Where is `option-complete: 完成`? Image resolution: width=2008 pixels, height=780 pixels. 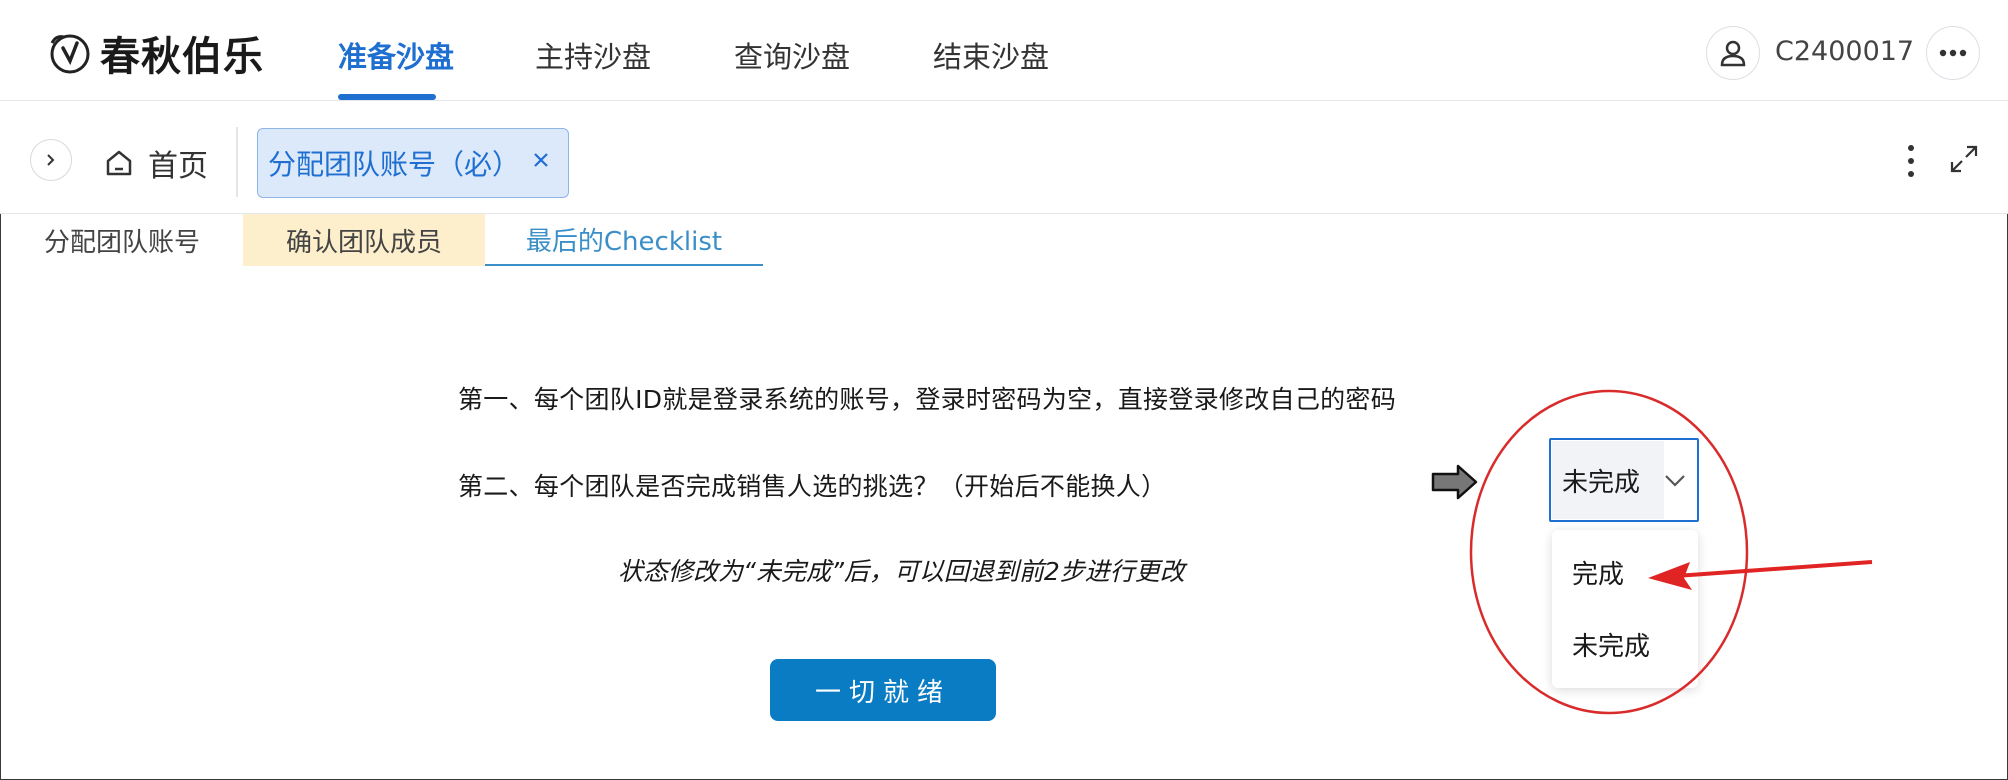
option-complete: 完成 is located at coordinates (1598, 572).